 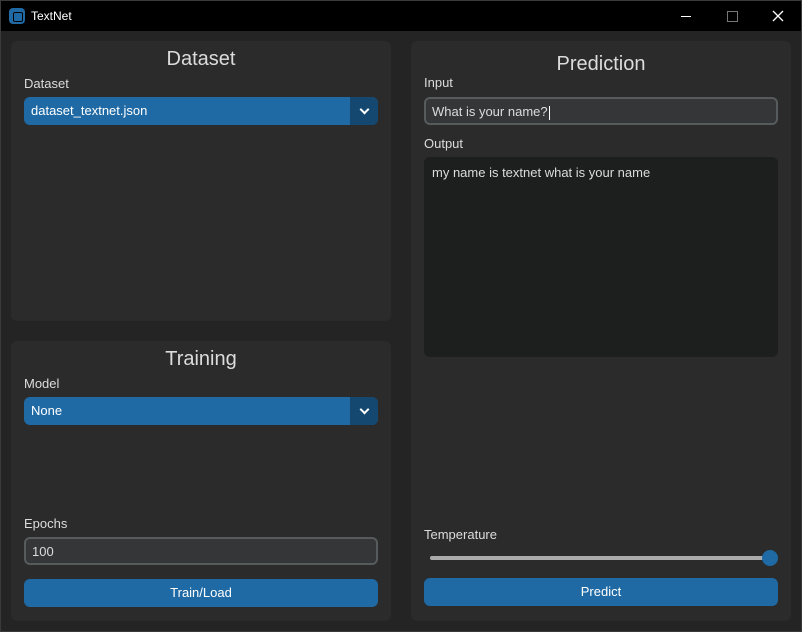 What do you see at coordinates (600, 558) in the screenshot?
I see `temperature-slider-fill` at bounding box center [600, 558].